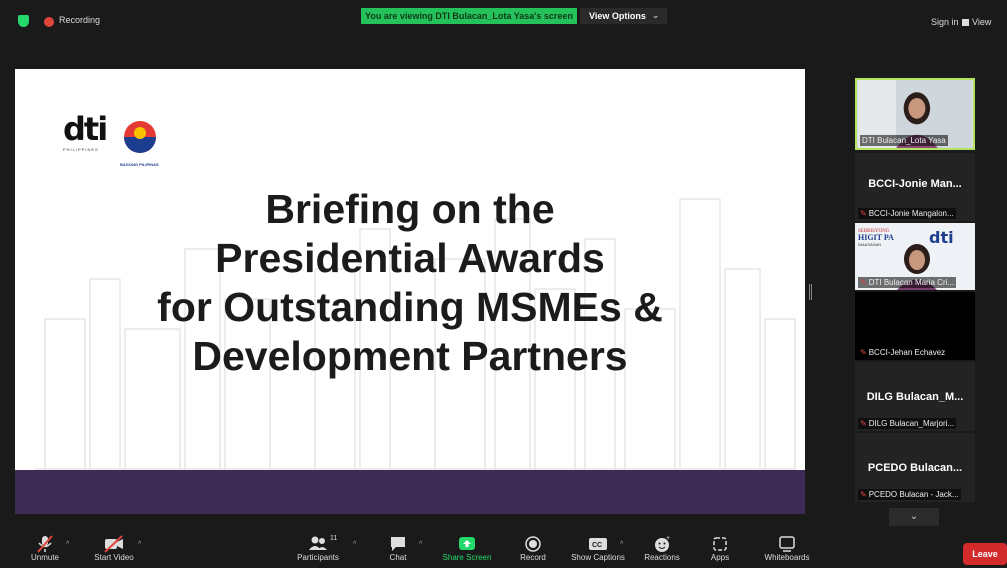  What do you see at coordinates (533, 557) in the screenshot?
I see `record-label: Record` at bounding box center [533, 557].